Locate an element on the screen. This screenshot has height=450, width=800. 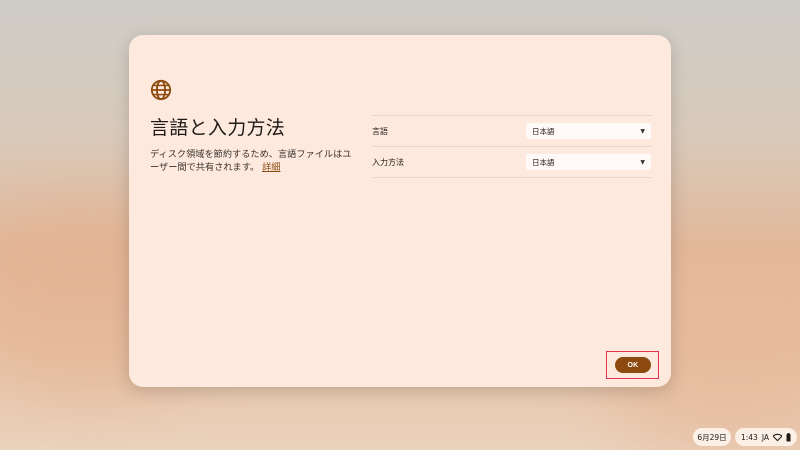
ime-indicator: JA is located at coordinates (765, 437).